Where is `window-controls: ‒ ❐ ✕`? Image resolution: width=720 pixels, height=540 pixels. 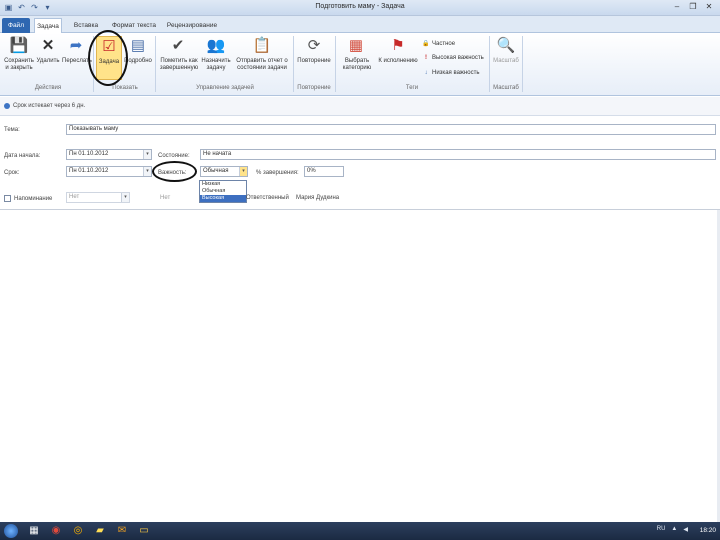
window-controls: ‒ ❐ ✕ is located at coordinates (693, 7).